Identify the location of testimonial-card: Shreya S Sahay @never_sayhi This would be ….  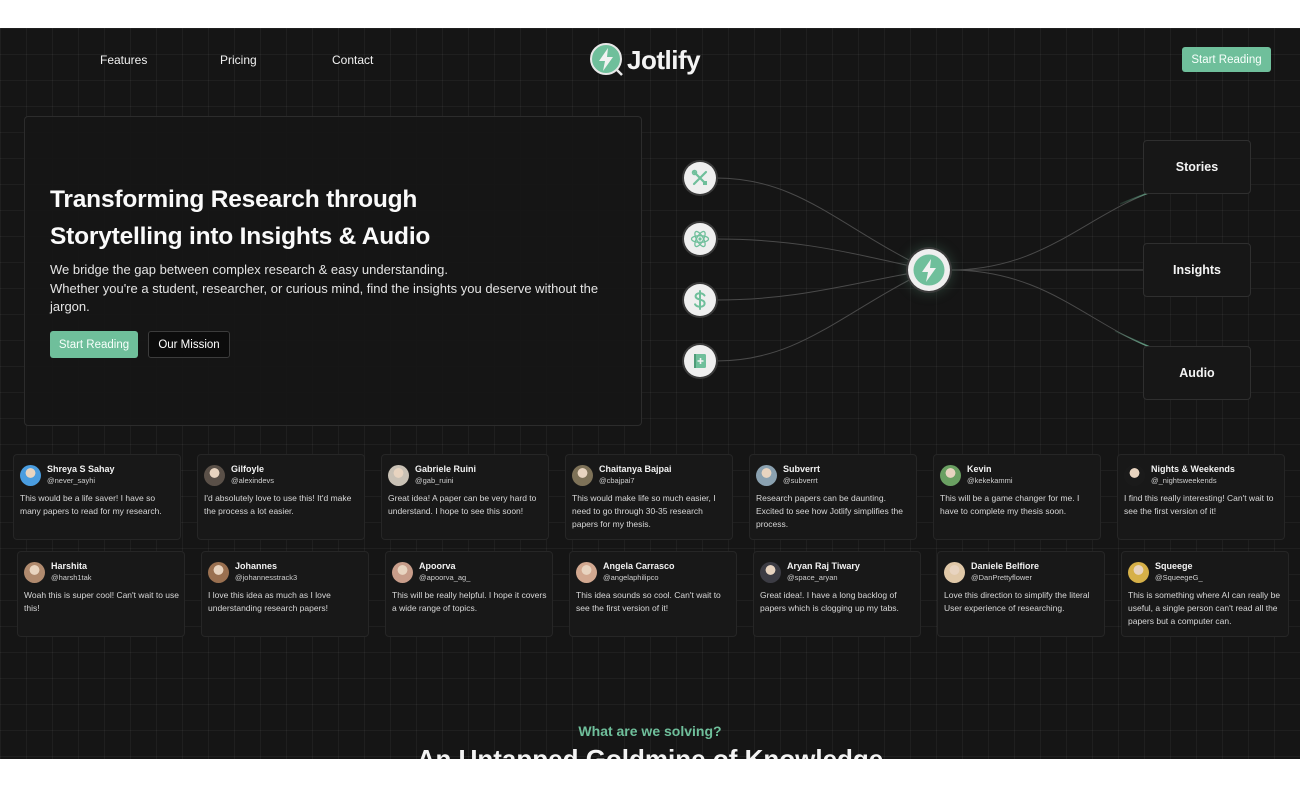
(97, 497).